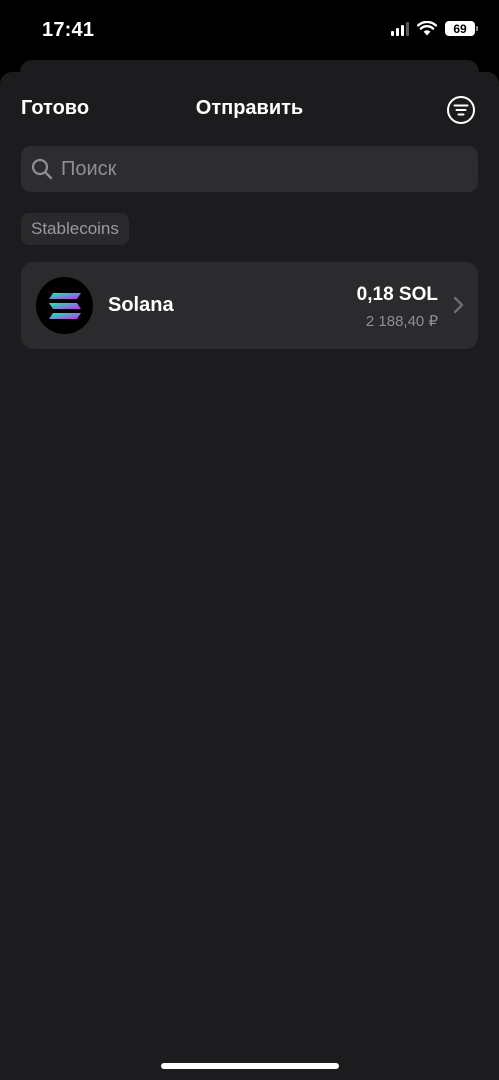  I want to click on solana-logo-icon, so click(64, 305).